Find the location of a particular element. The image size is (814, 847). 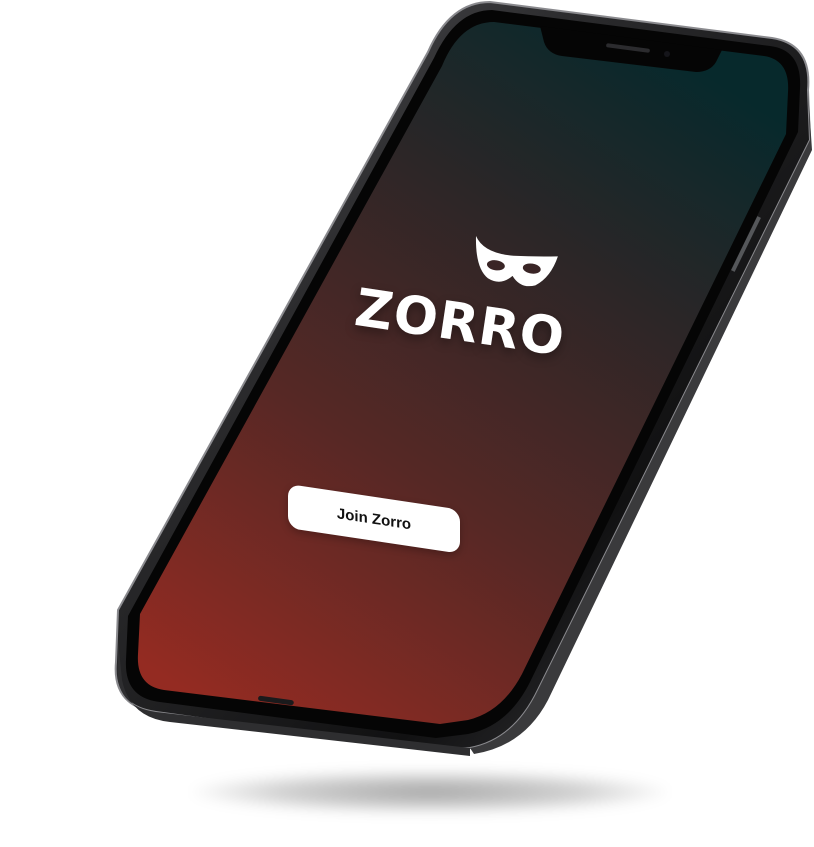

join-button-label: Join Zorro is located at coordinates (374, 518).